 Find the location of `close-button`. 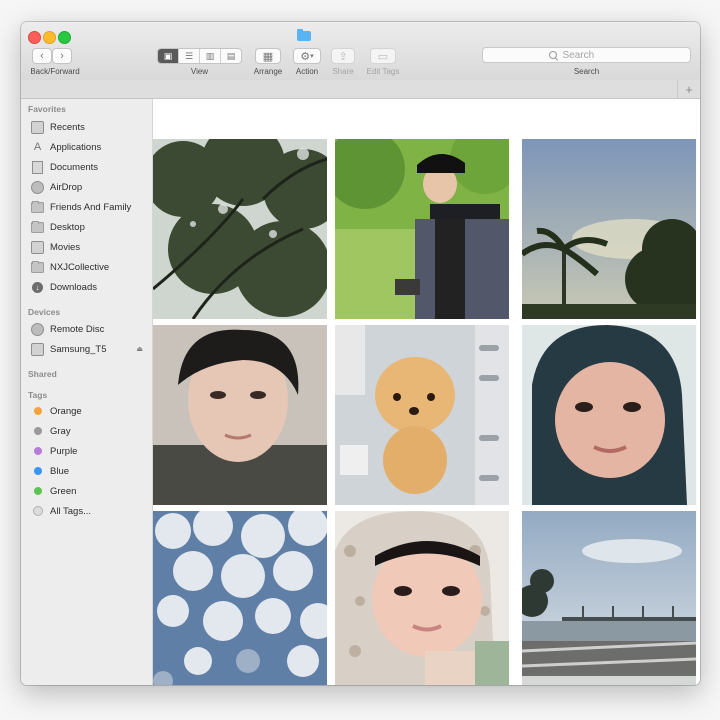

close-button is located at coordinates (34, 37).